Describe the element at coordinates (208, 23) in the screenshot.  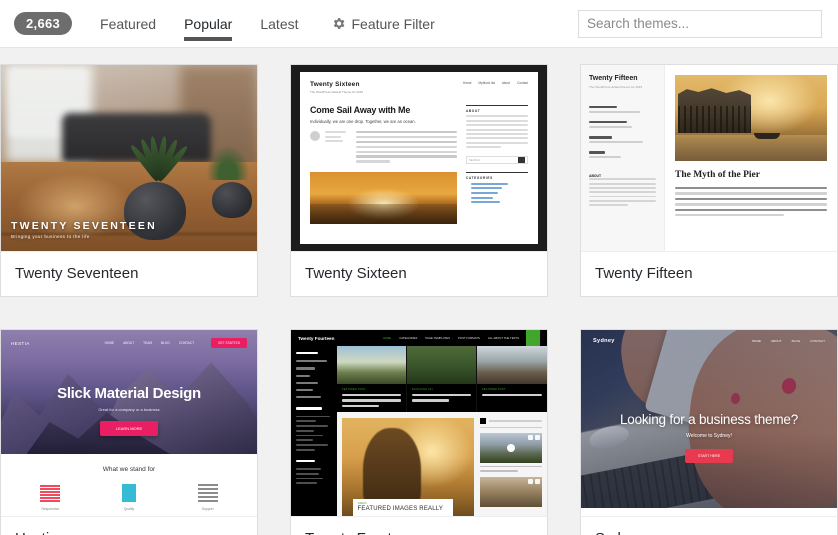
I see `tab-popular: Popular` at that location.